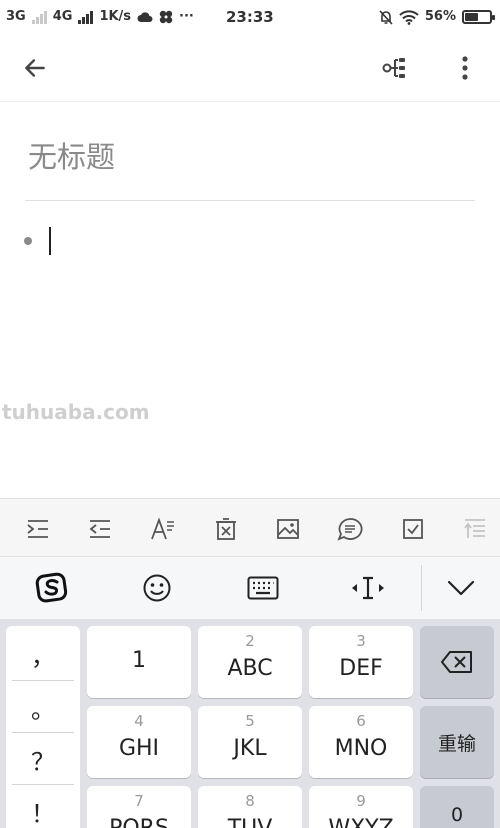 This screenshot has height=828, width=500. Describe the element at coordinates (43, 707) in the screenshot. I see `punct-period-key: 。` at that location.